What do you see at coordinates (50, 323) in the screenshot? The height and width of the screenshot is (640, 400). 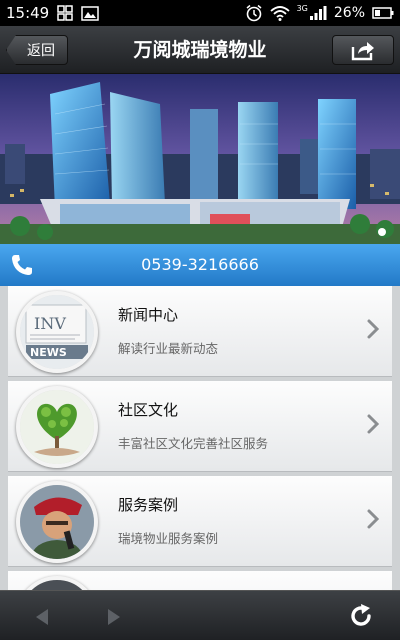 I see `svg-text: INV` at bounding box center [50, 323].